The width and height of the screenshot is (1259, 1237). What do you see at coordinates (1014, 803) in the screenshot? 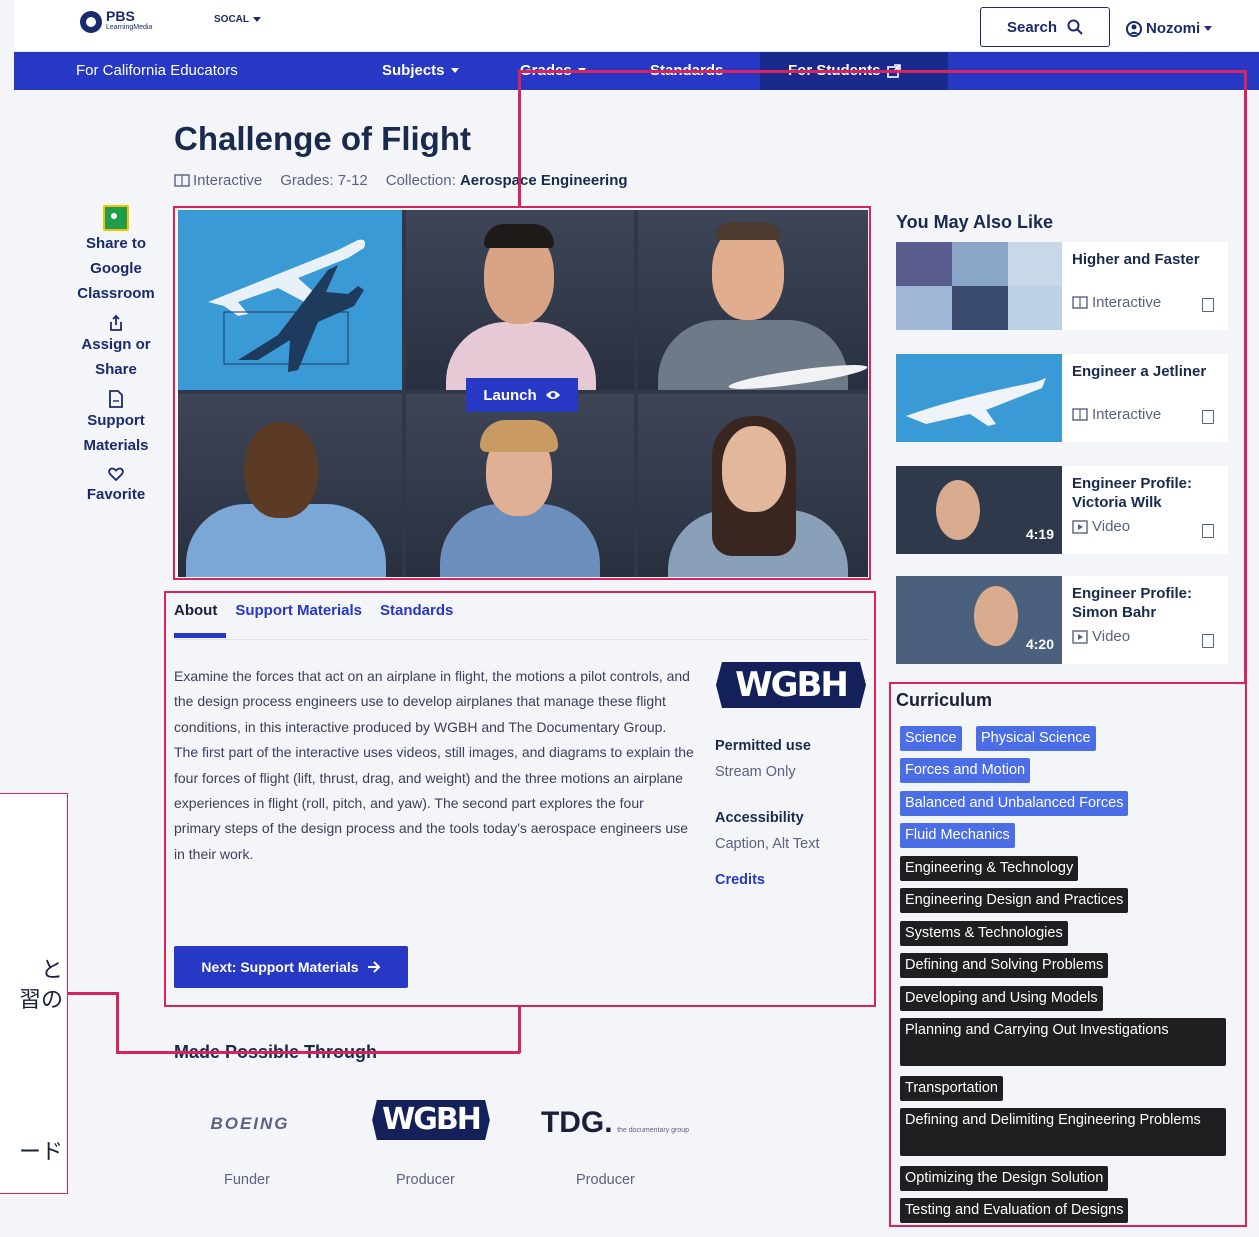
I see `curriculum-tag: Balanced and Unbalanced Forces` at bounding box center [1014, 803].